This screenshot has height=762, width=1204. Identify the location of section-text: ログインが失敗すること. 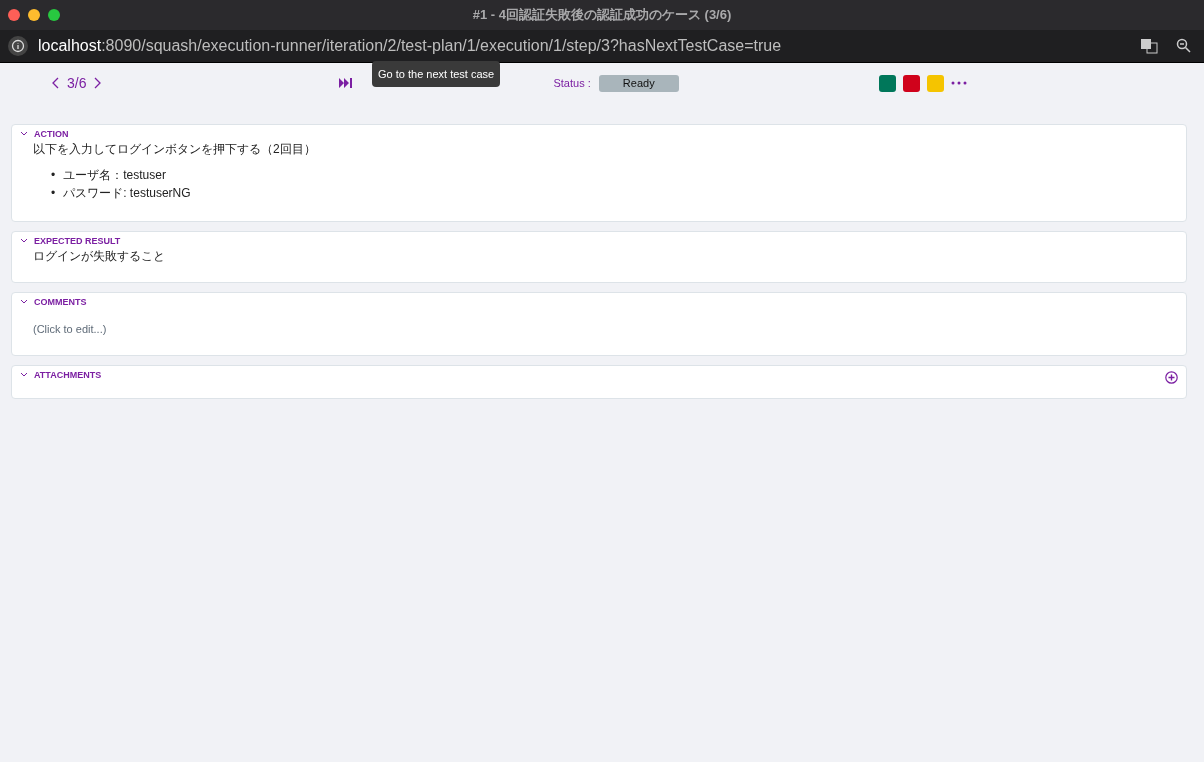
(99, 256).